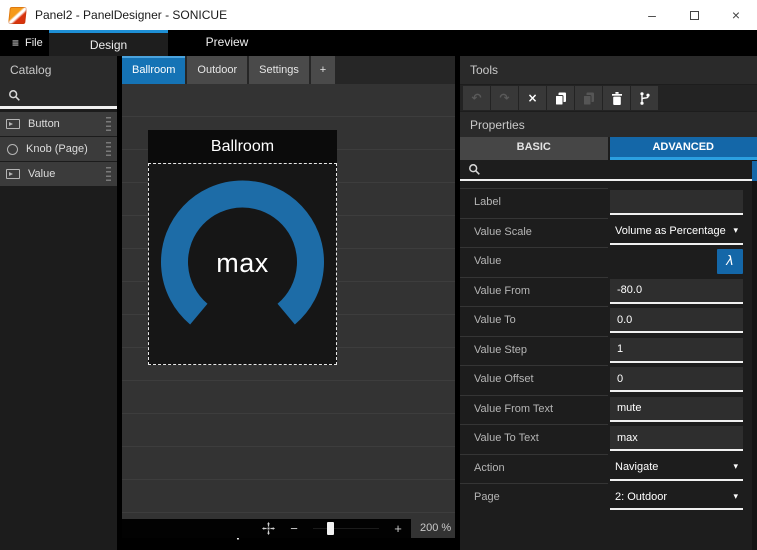 This screenshot has height=550, width=757. Describe the element at coordinates (58, 174) in the screenshot. I see `catalog-item-value: Value` at that location.